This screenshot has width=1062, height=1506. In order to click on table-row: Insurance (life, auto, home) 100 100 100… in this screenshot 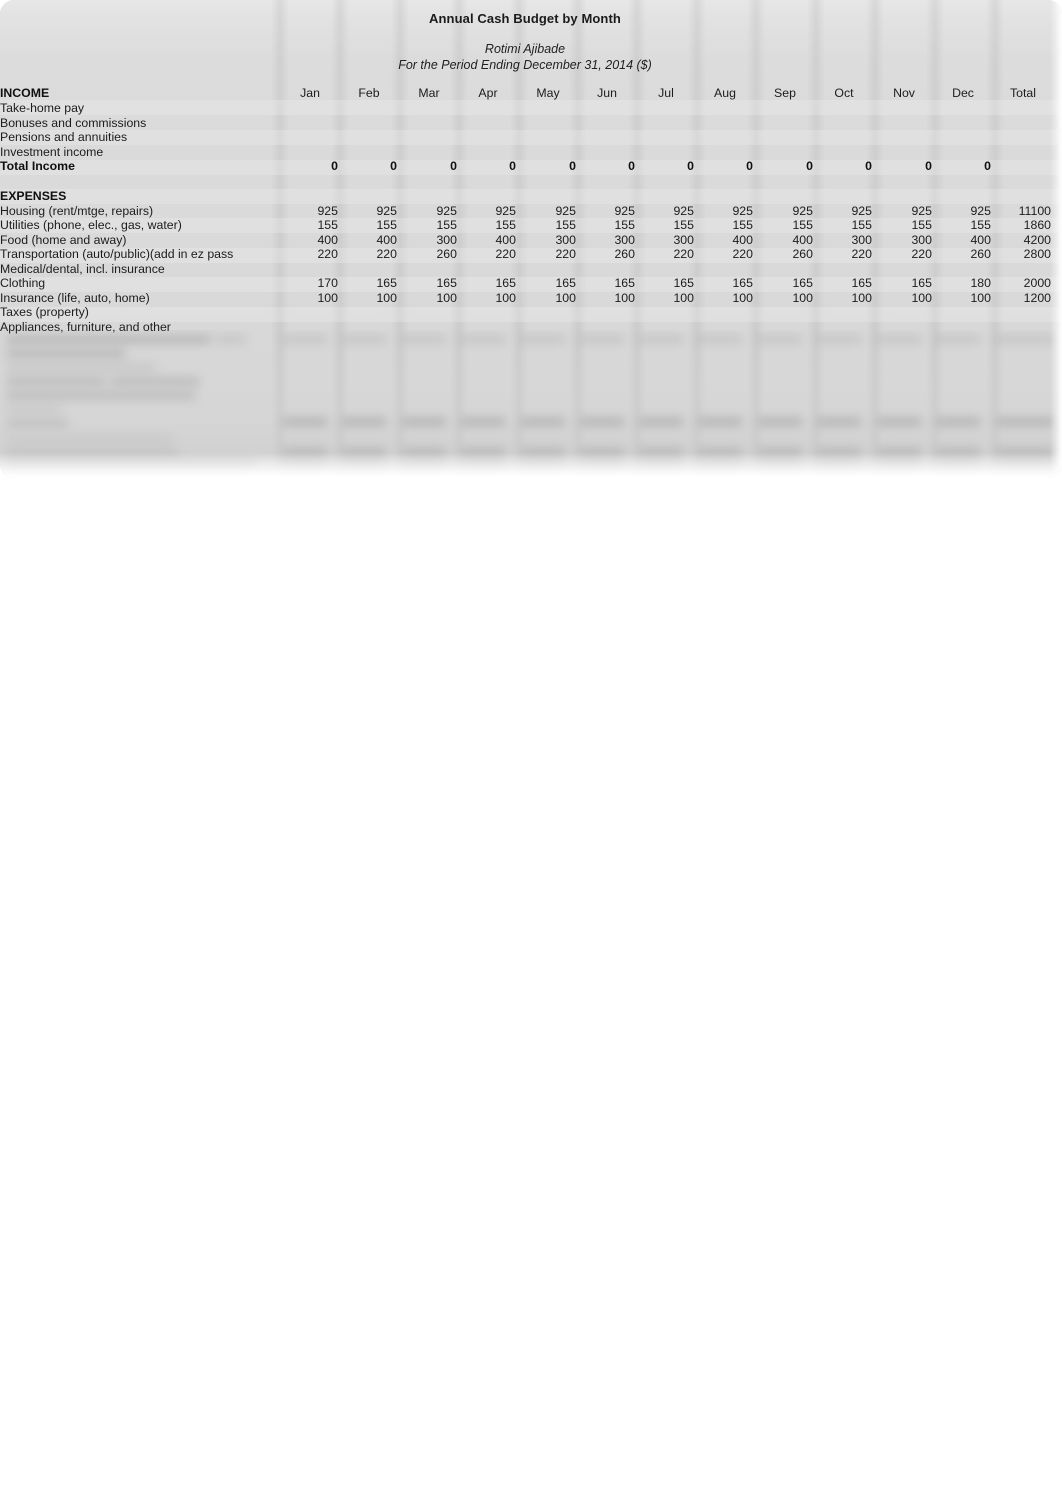, I will do `click(531, 298)`.